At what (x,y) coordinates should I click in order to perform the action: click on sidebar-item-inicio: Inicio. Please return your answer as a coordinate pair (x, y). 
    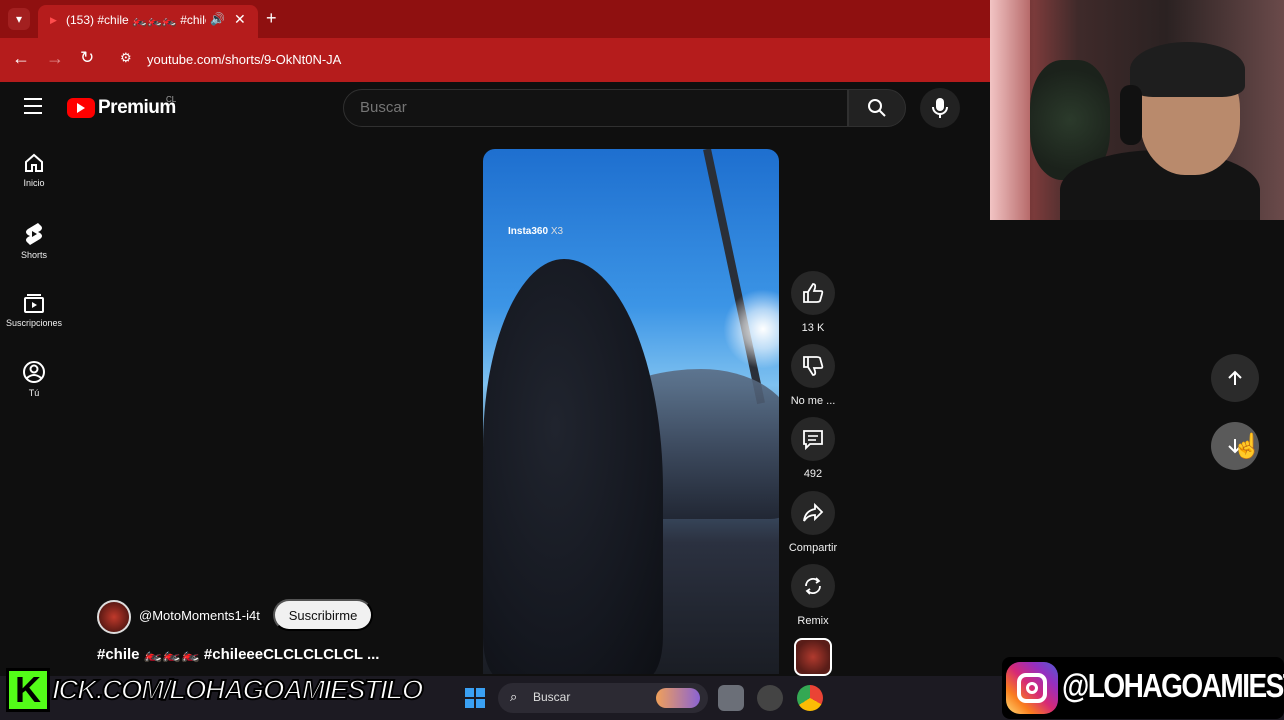
    Looking at the image, I should click on (34, 170).